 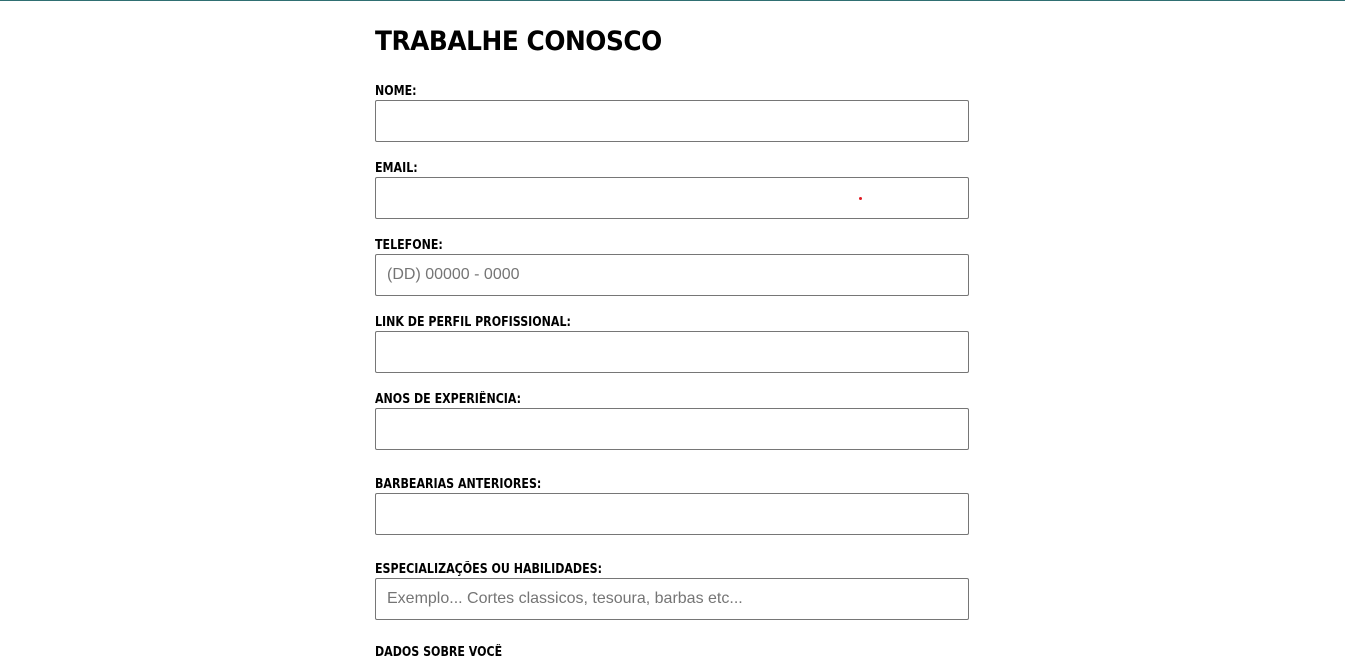 I want to click on top-accent-line, so click(x=672, y=0).